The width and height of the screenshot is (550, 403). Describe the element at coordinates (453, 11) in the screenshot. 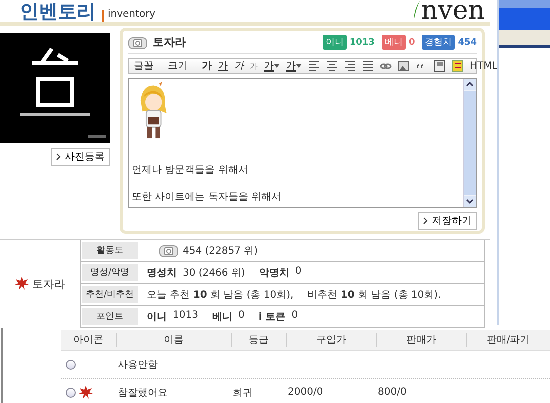

I see `brand-logo: nven` at that location.